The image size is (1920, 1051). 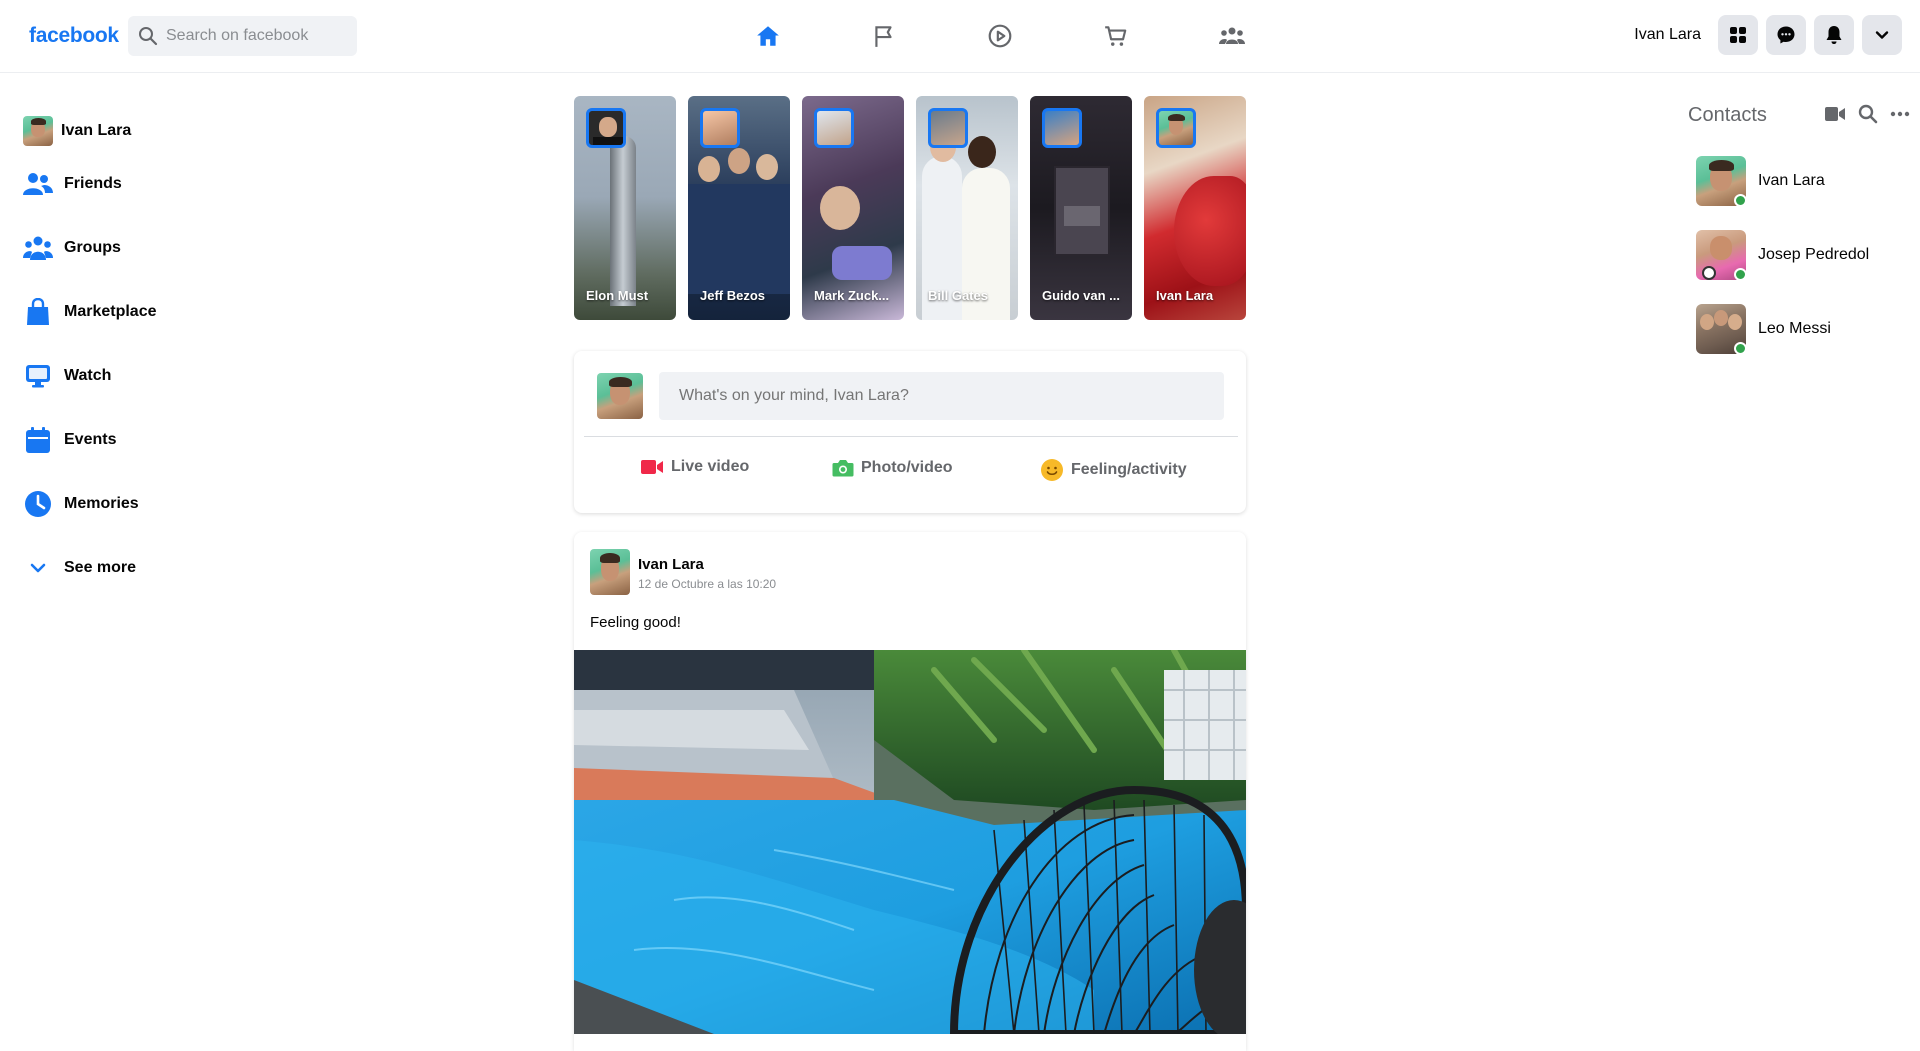 I want to click on menu-grid-icon, so click(x=1738, y=35).